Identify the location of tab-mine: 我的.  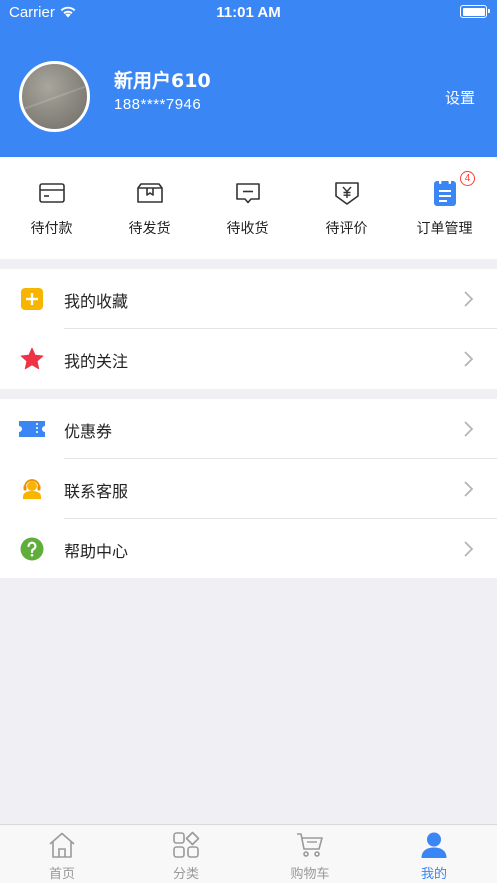
(434, 854).